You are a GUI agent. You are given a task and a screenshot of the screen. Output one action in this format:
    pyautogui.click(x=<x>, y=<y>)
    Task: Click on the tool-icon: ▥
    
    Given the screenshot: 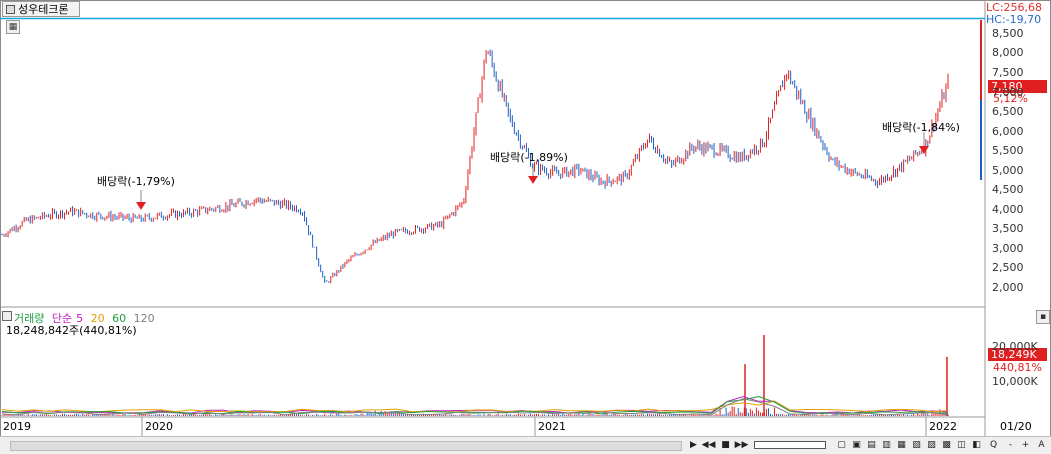 What is the action you would take?
    pyautogui.click(x=886, y=445)
    